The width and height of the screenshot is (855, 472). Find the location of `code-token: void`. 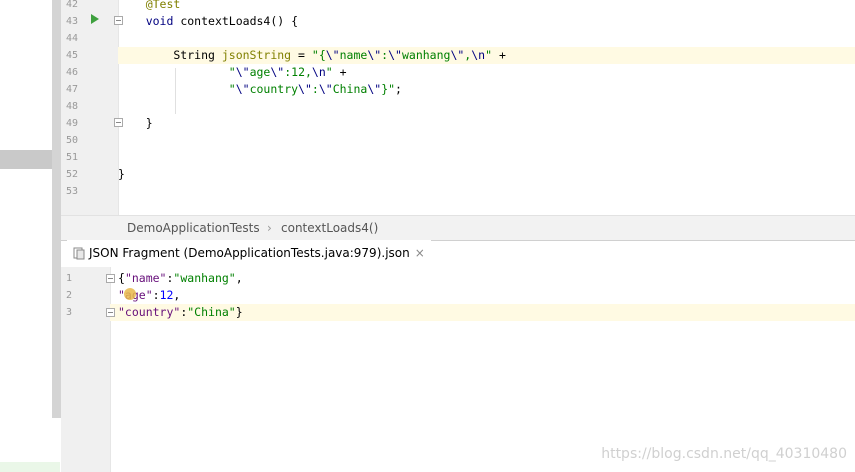

code-token: void is located at coordinates (159, 21).